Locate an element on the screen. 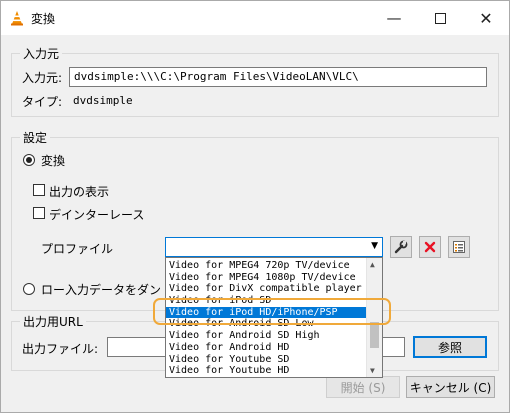 The width and height of the screenshot is (510, 413). profile-option: Video for Youtube HD is located at coordinates (266, 371).